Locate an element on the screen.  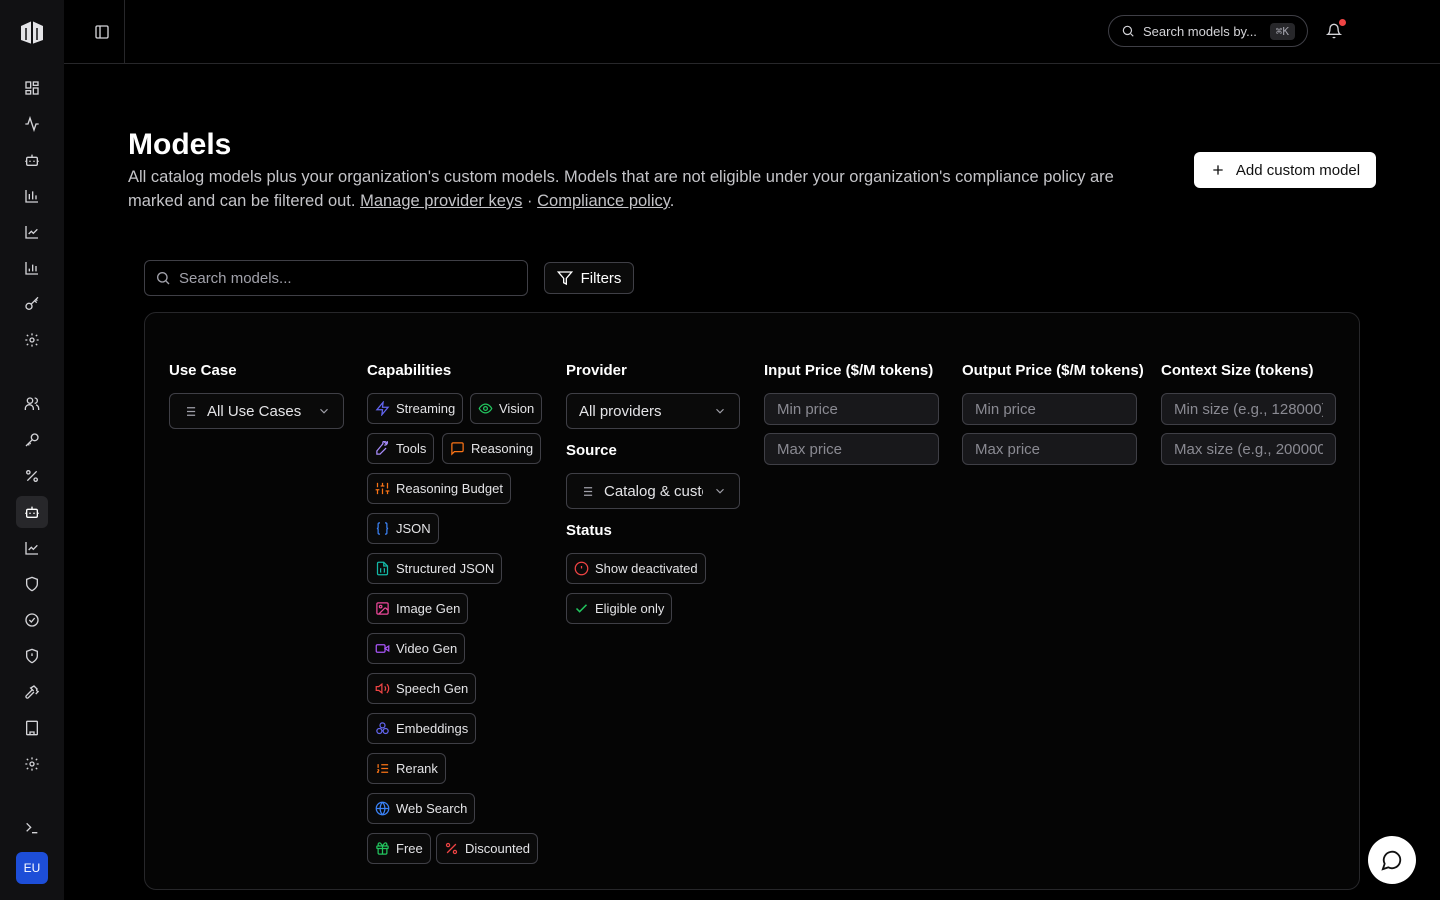
input-price-min-field is located at coordinates (851, 409).